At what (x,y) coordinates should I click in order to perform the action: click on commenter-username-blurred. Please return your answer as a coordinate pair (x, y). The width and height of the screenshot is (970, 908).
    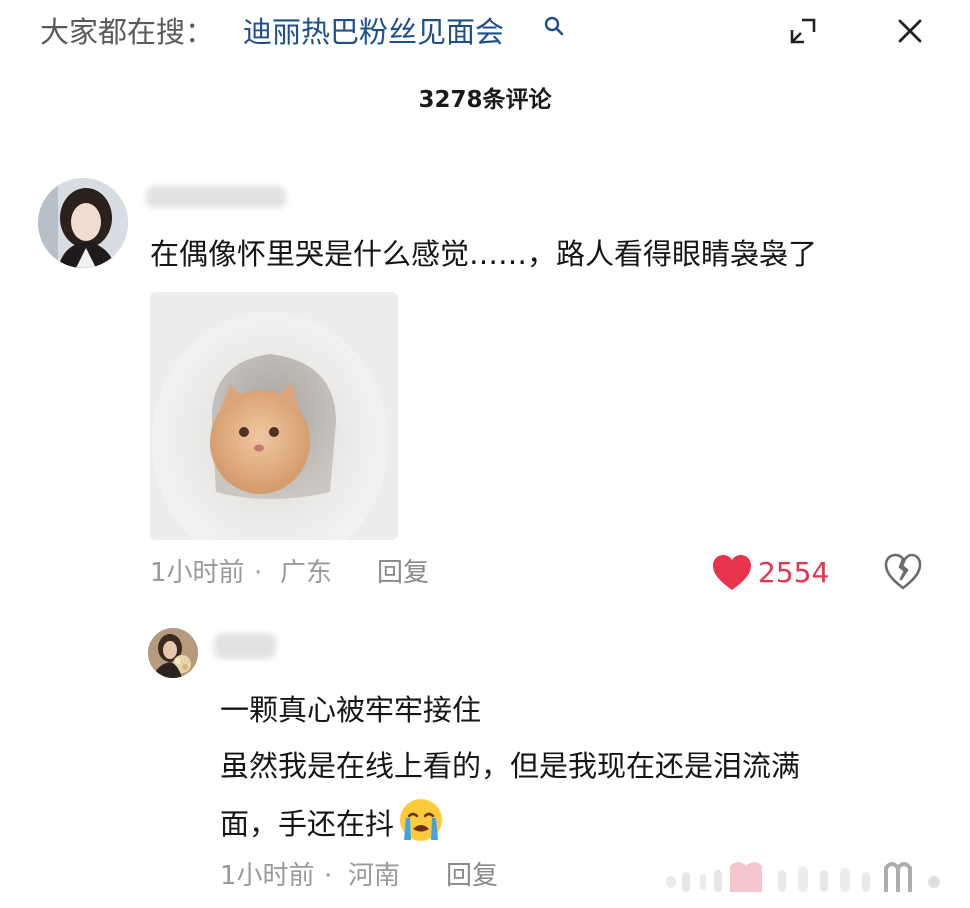
    Looking at the image, I should click on (216, 197).